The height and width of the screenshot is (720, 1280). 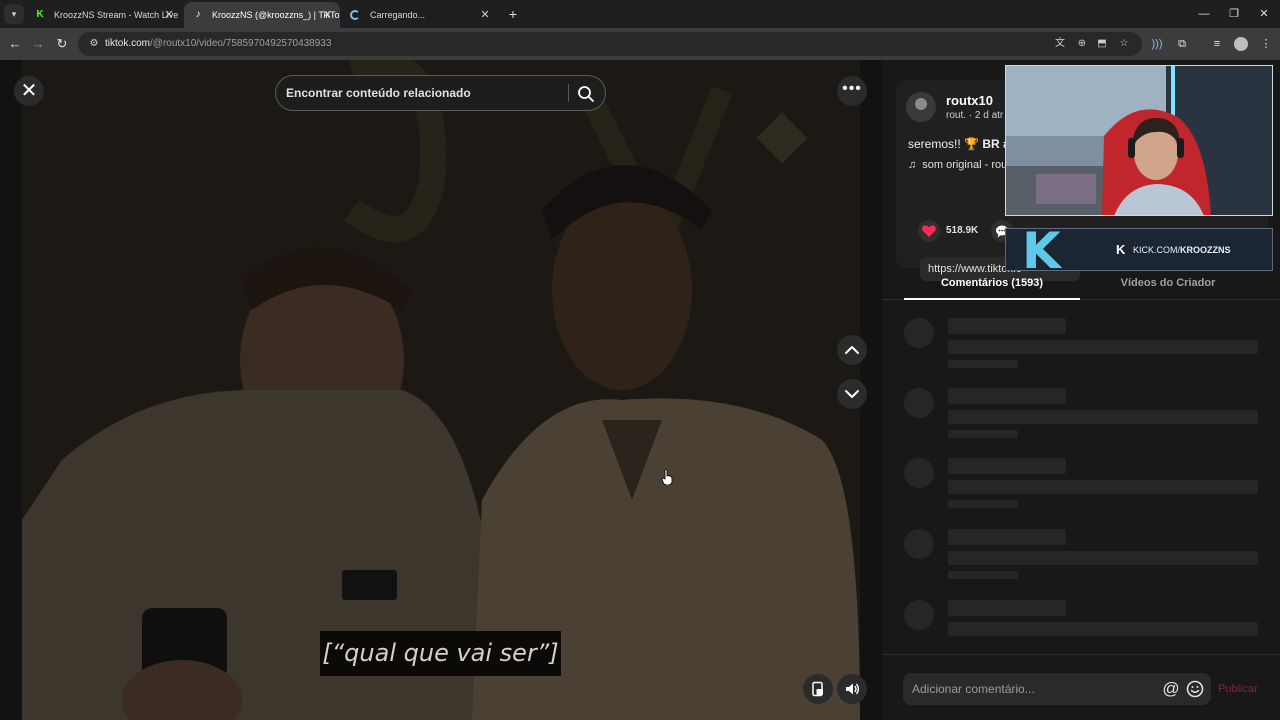 What do you see at coordinates (1182, 250) in the screenshot?
I see `kick-channel-url: KICK.COM/KROOZZNS` at bounding box center [1182, 250].